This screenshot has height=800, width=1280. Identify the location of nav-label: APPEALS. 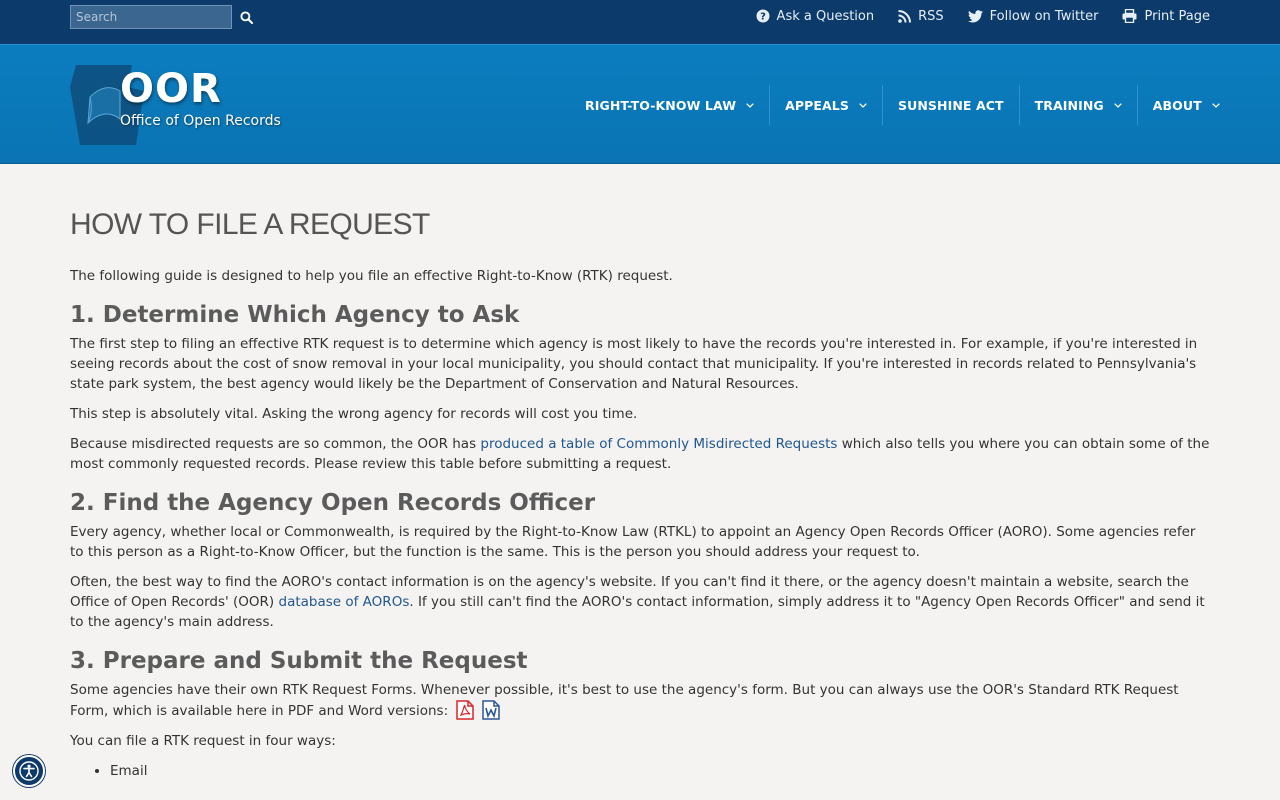
(817, 105).